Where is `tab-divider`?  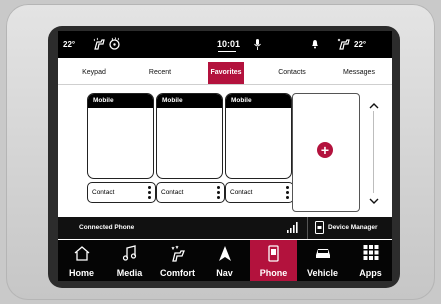 tab-divider is located at coordinates (225, 84).